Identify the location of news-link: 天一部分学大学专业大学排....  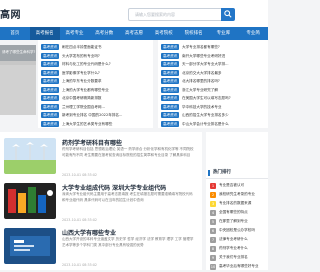
(225, 64).